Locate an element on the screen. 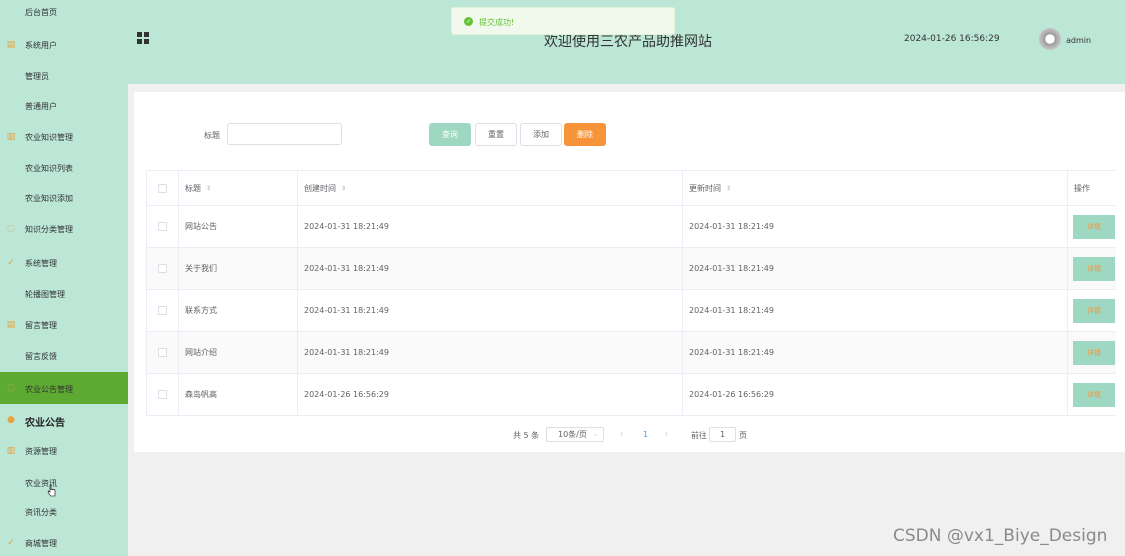 The width and height of the screenshot is (1125, 556). sidebar-item-label: 留言反馈 is located at coordinates (41, 356).